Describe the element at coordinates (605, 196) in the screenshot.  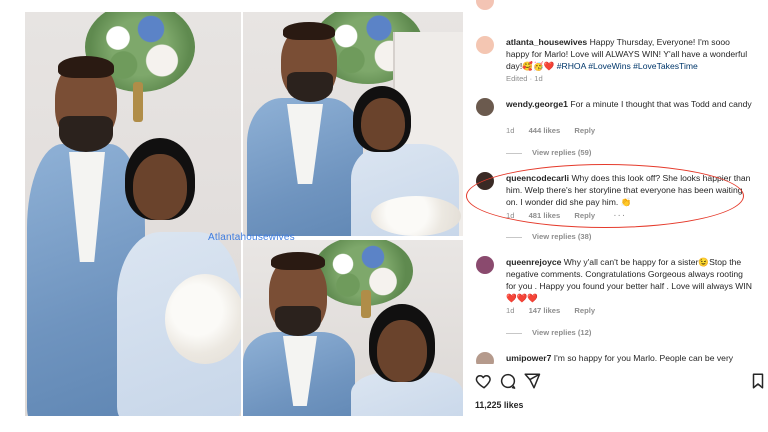
I see `highlight-annotation-oval` at that location.